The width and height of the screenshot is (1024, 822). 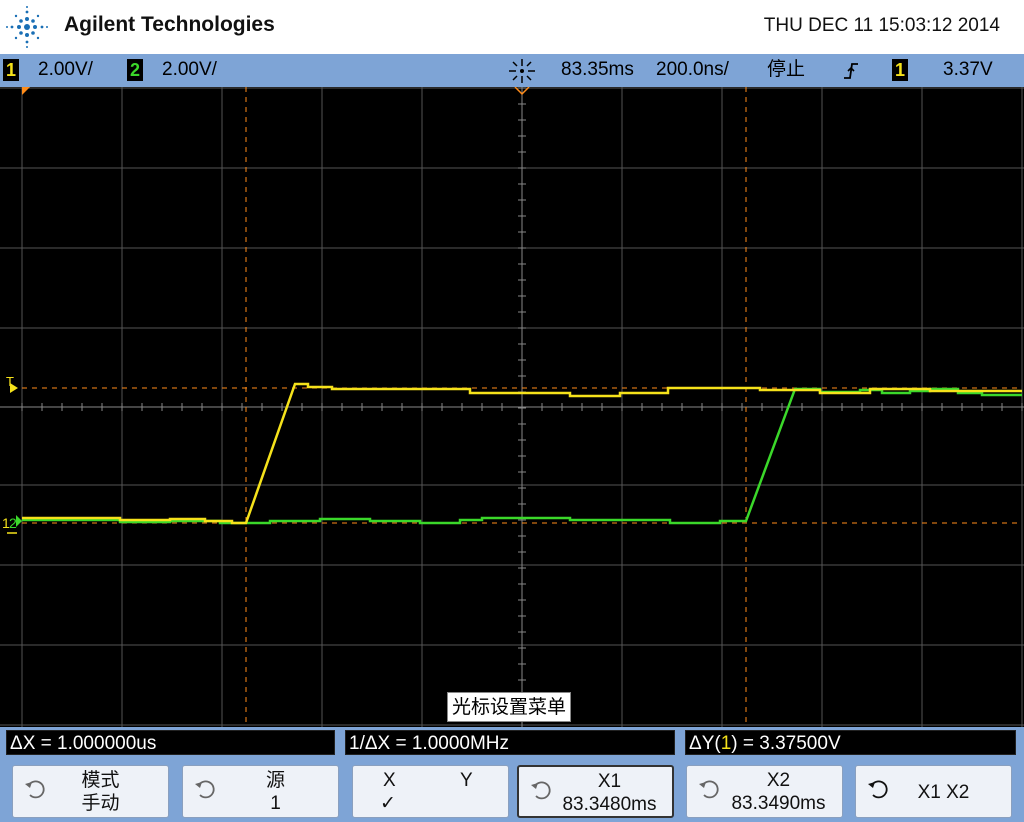 What do you see at coordinates (595, 791) in the screenshot?
I see `x1-softkey: X1 83.3480ms` at bounding box center [595, 791].